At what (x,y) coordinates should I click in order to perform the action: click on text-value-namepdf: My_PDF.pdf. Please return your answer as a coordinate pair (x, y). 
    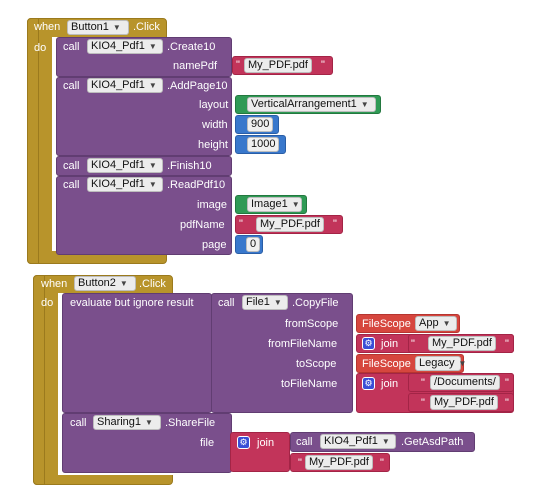
    Looking at the image, I should click on (278, 65).